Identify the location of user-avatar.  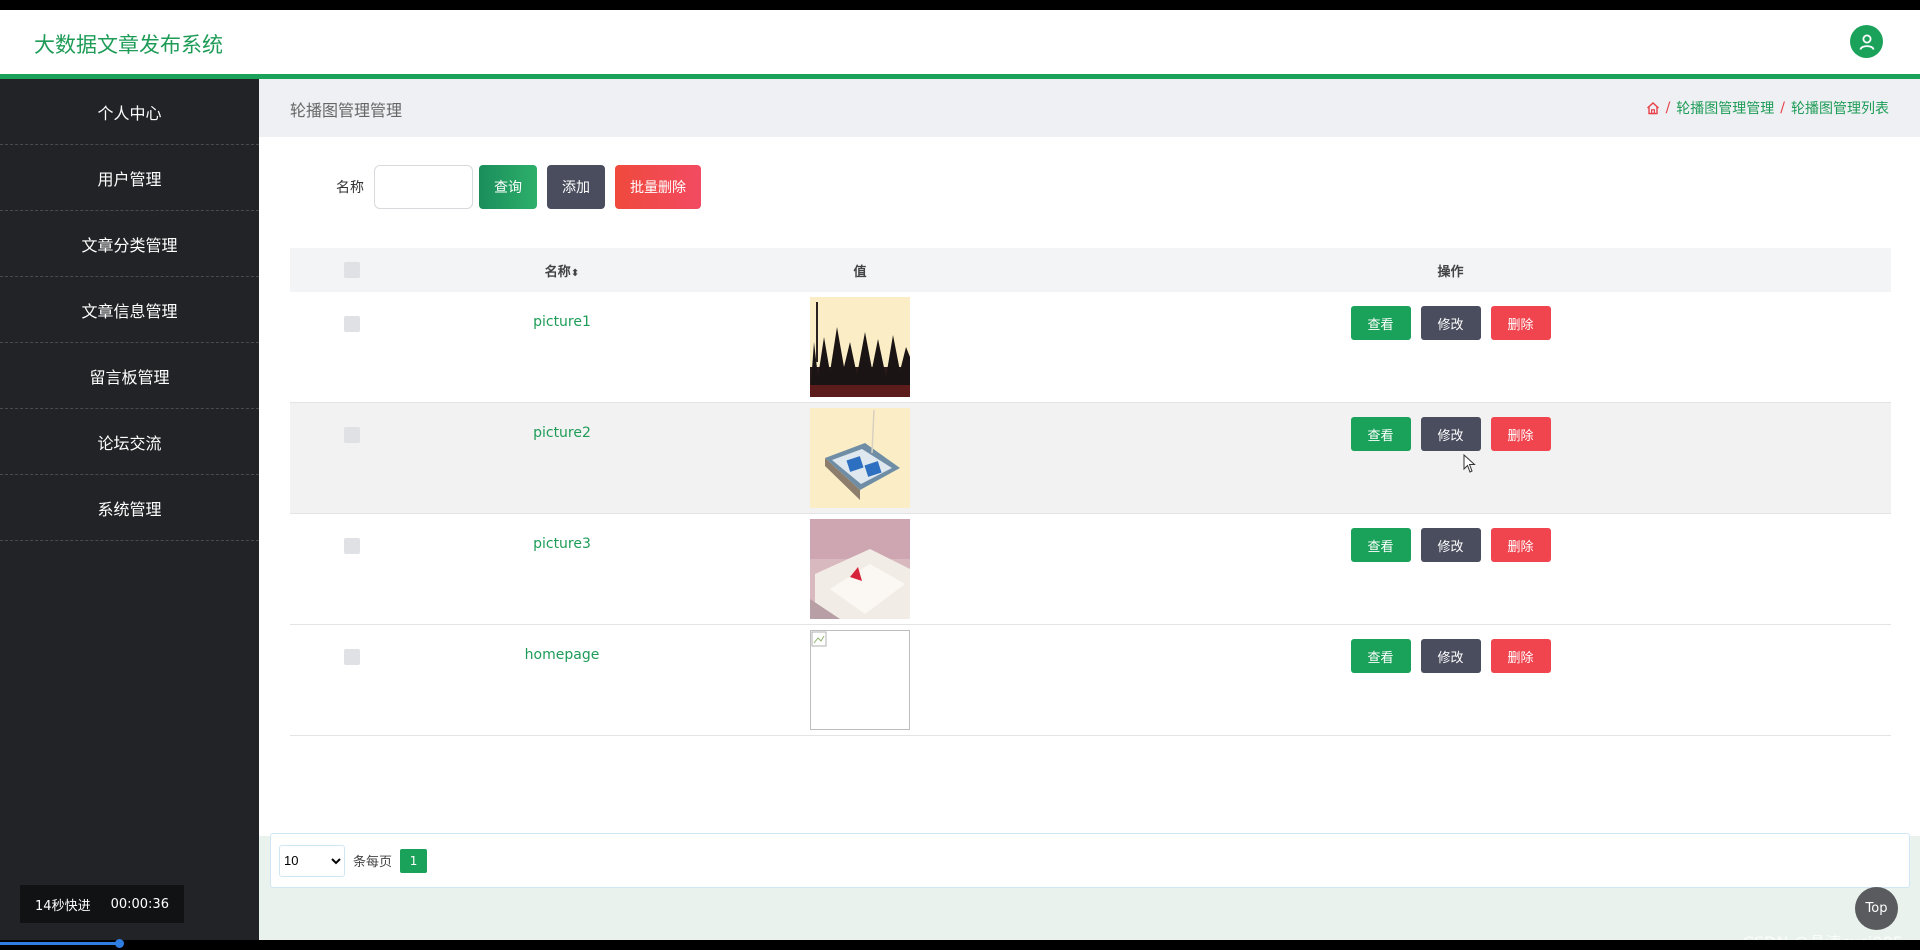
(1866, 41).